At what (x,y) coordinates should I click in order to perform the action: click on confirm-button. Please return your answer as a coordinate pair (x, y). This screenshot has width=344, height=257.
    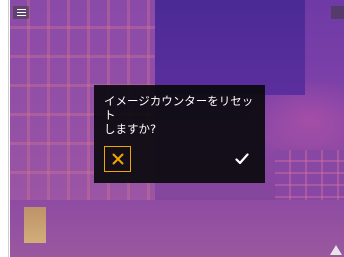
    Looking at the image, I should click on (241, 159).